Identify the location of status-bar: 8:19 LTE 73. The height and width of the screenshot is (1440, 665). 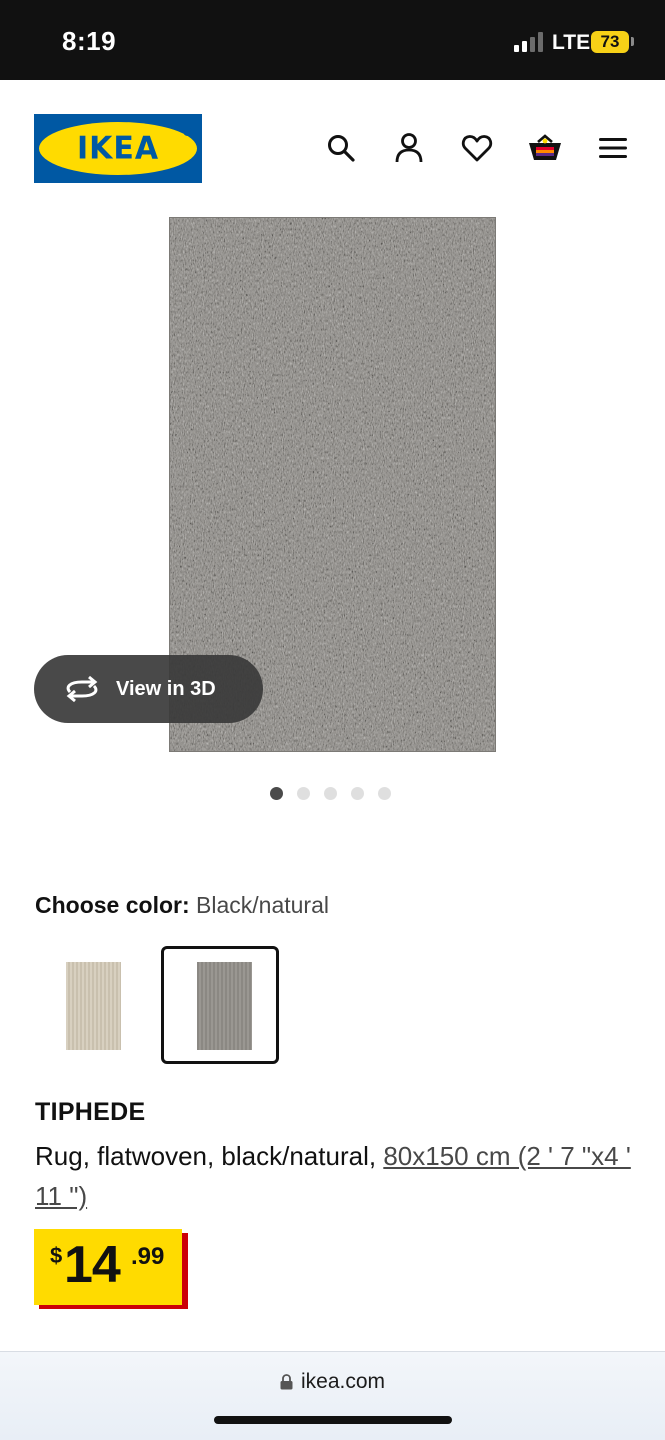
(332, 40).